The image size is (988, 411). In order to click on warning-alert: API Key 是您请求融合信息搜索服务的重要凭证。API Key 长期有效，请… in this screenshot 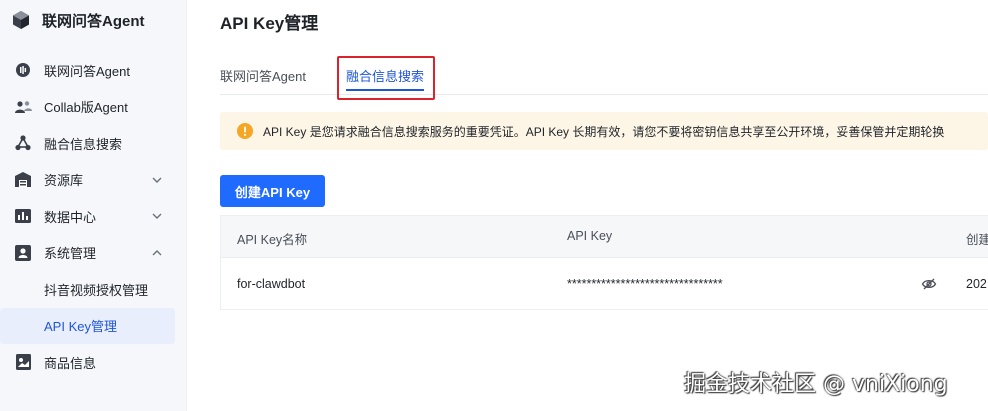, I will do `click(604, 131)`.